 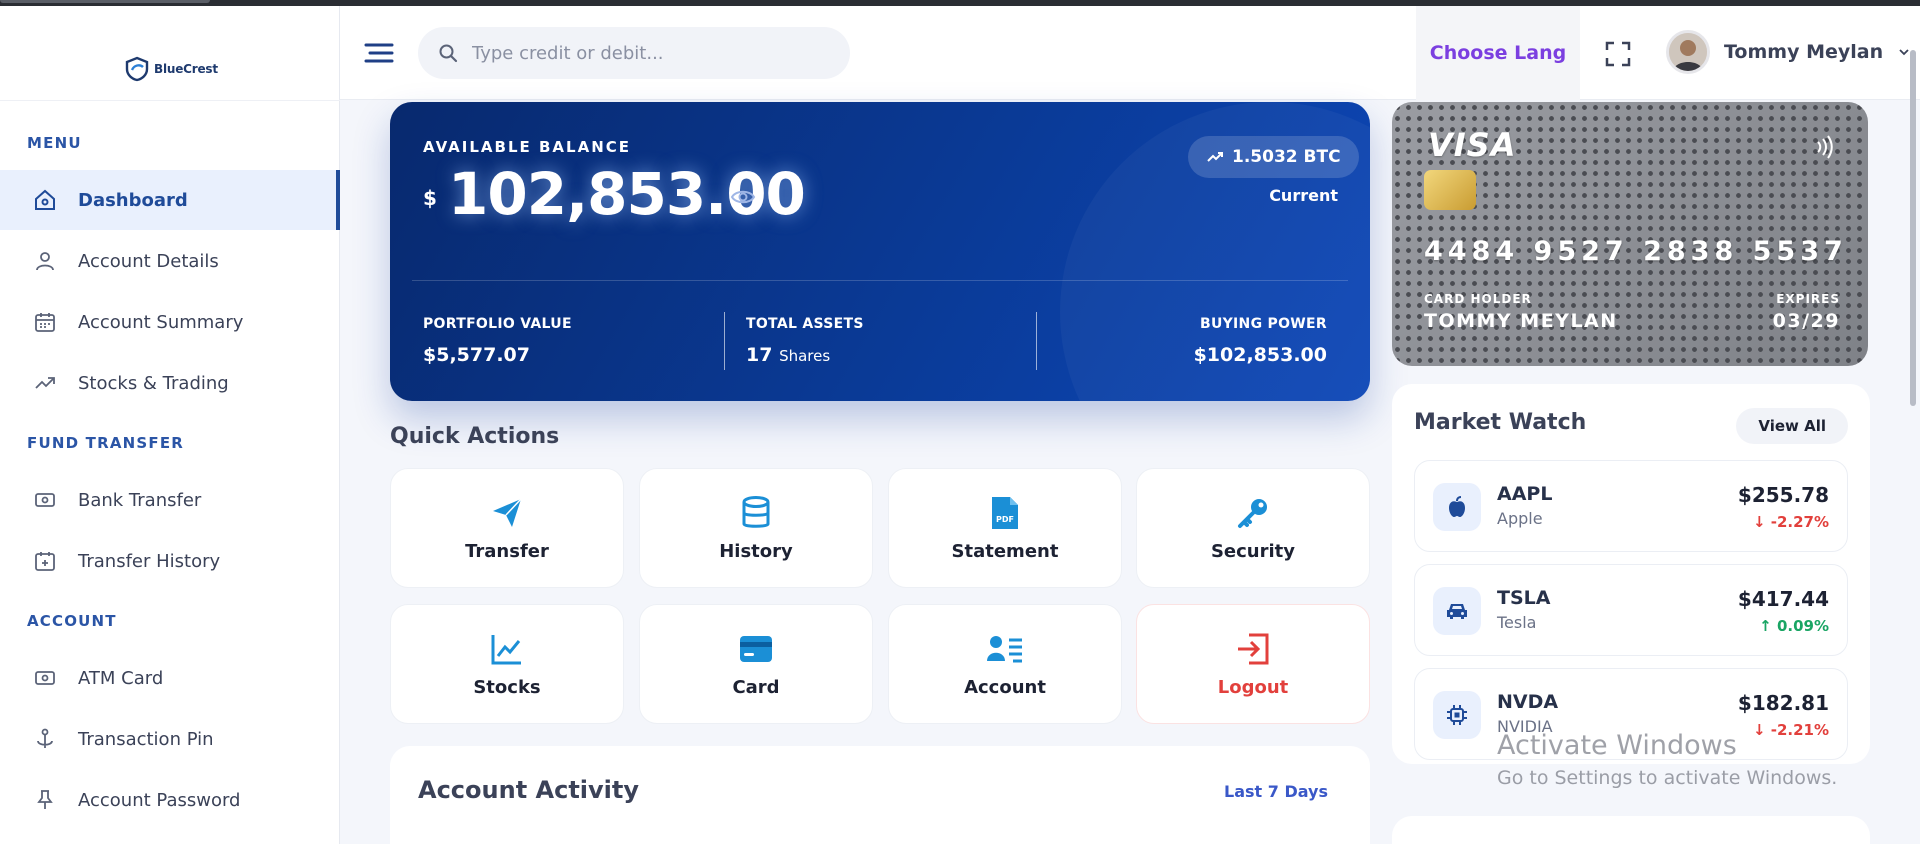 I want to click on quick-action-logout: Logout, so click(x=1253, y=664).